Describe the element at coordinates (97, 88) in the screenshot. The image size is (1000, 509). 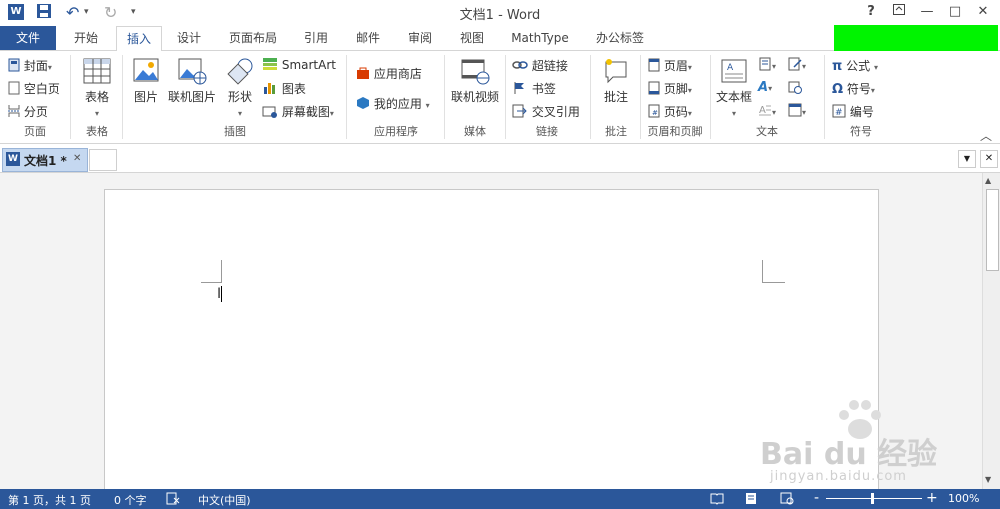
I see `table-button: 表格 ▾` at that location.